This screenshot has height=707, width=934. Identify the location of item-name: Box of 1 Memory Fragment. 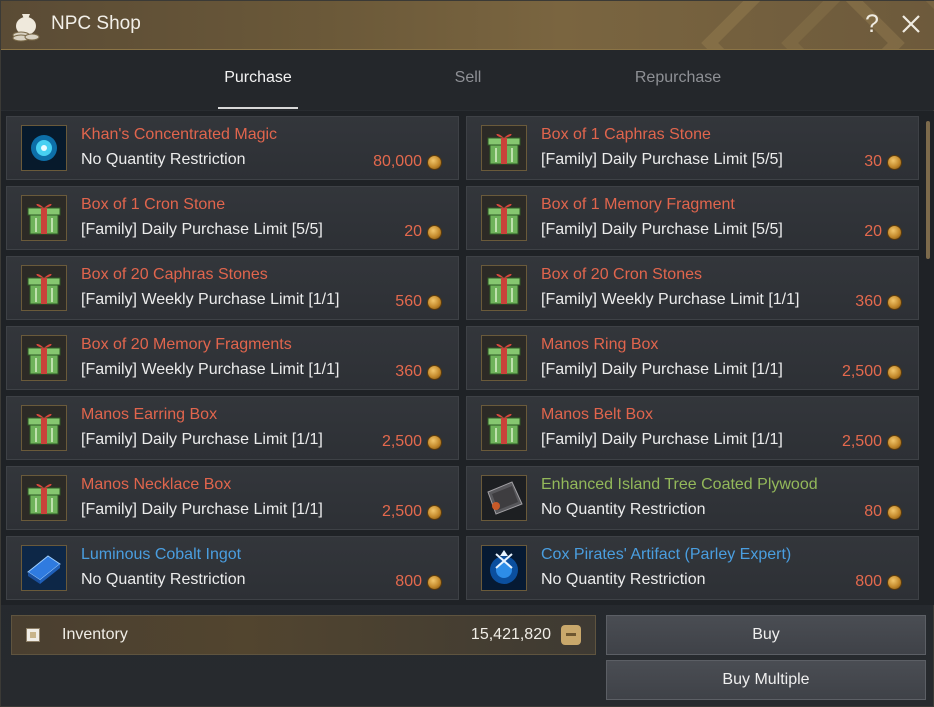
(638, 204).